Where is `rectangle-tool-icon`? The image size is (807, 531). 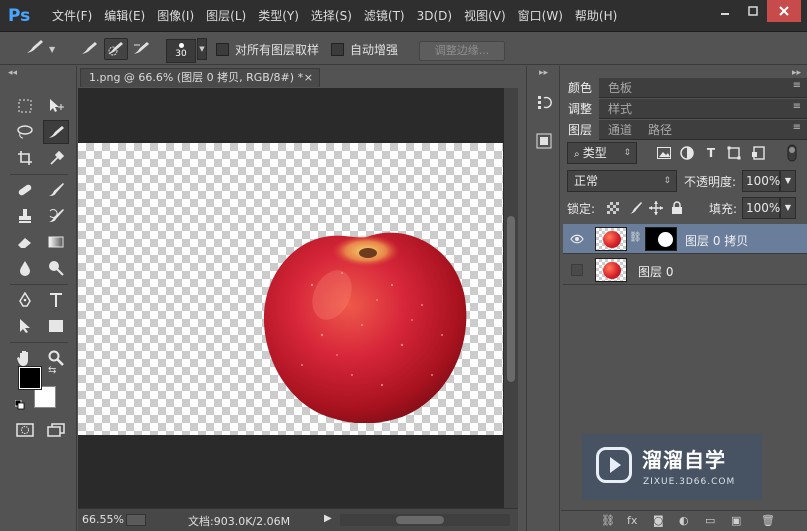 rectangle-tool-icon is located at coordinates (56, 326).